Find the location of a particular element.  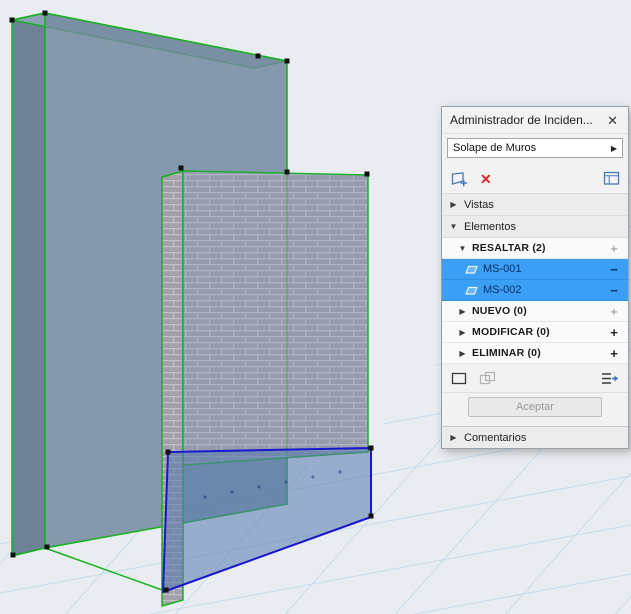

store-elements-button is located at coordinates (487, 378).